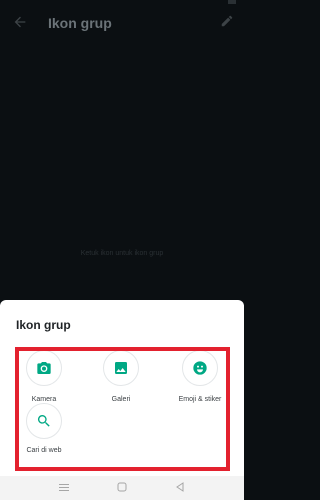  What do you see at coordinates (20, 22) in the screenshot?
I see `back-arrow-icon` at bounding box center [20, 22].